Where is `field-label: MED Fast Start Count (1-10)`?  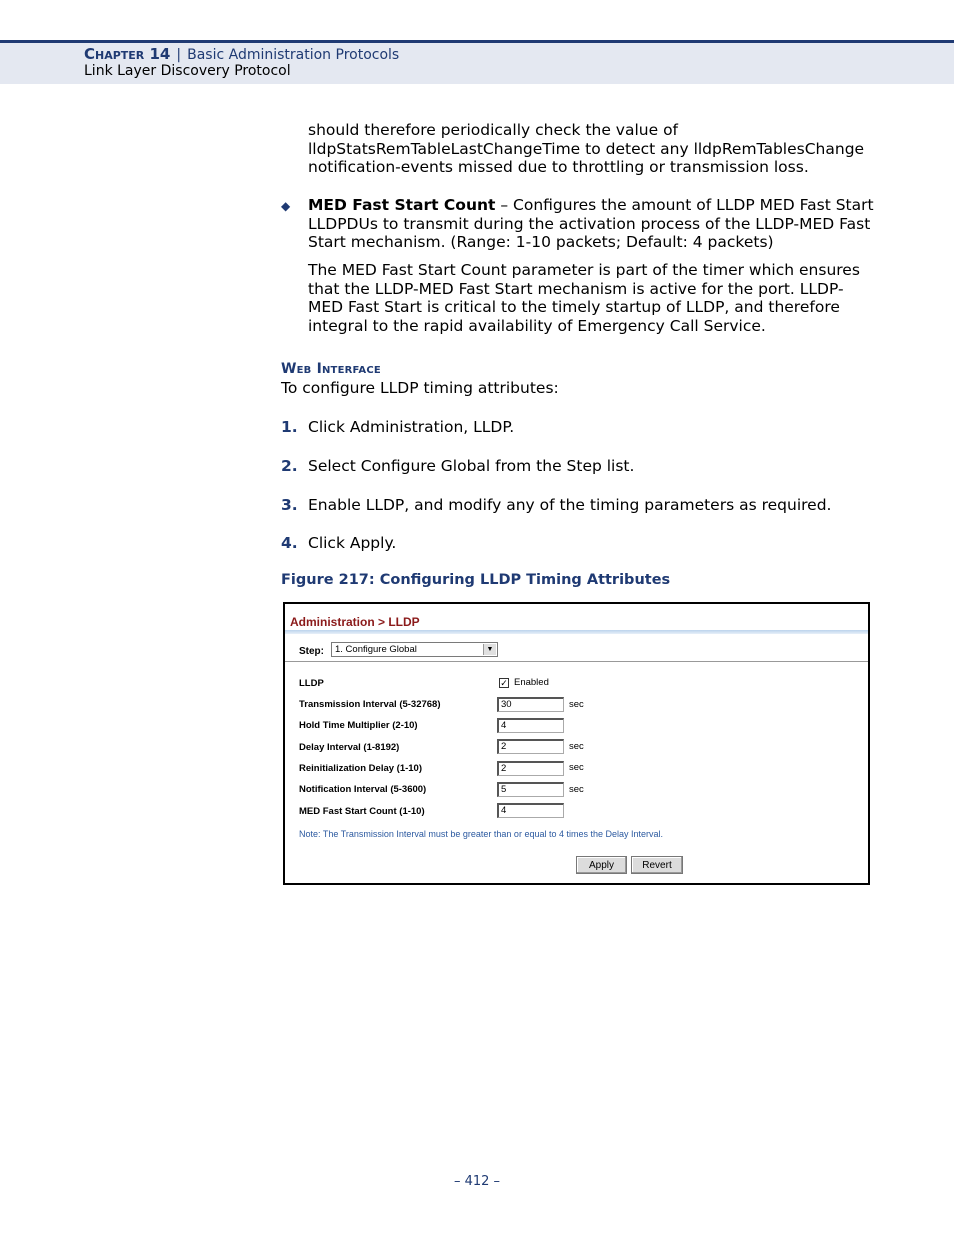
field-label: MED Fast Start Count (1-10) is located at coordinates (362, 811).